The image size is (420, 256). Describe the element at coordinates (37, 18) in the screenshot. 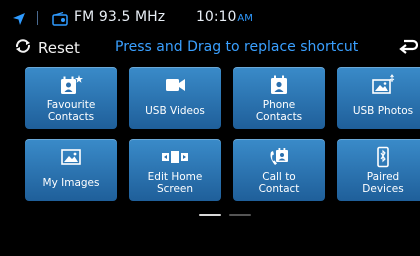

I see `status-divider` at that location.